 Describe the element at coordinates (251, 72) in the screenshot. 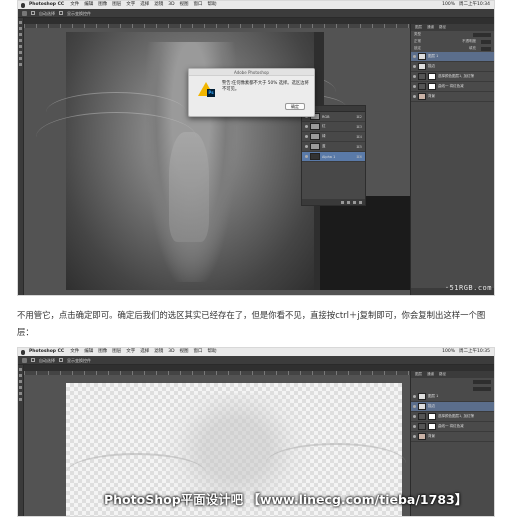

I see `dialog-title: Adobe Photoshop` at that location.